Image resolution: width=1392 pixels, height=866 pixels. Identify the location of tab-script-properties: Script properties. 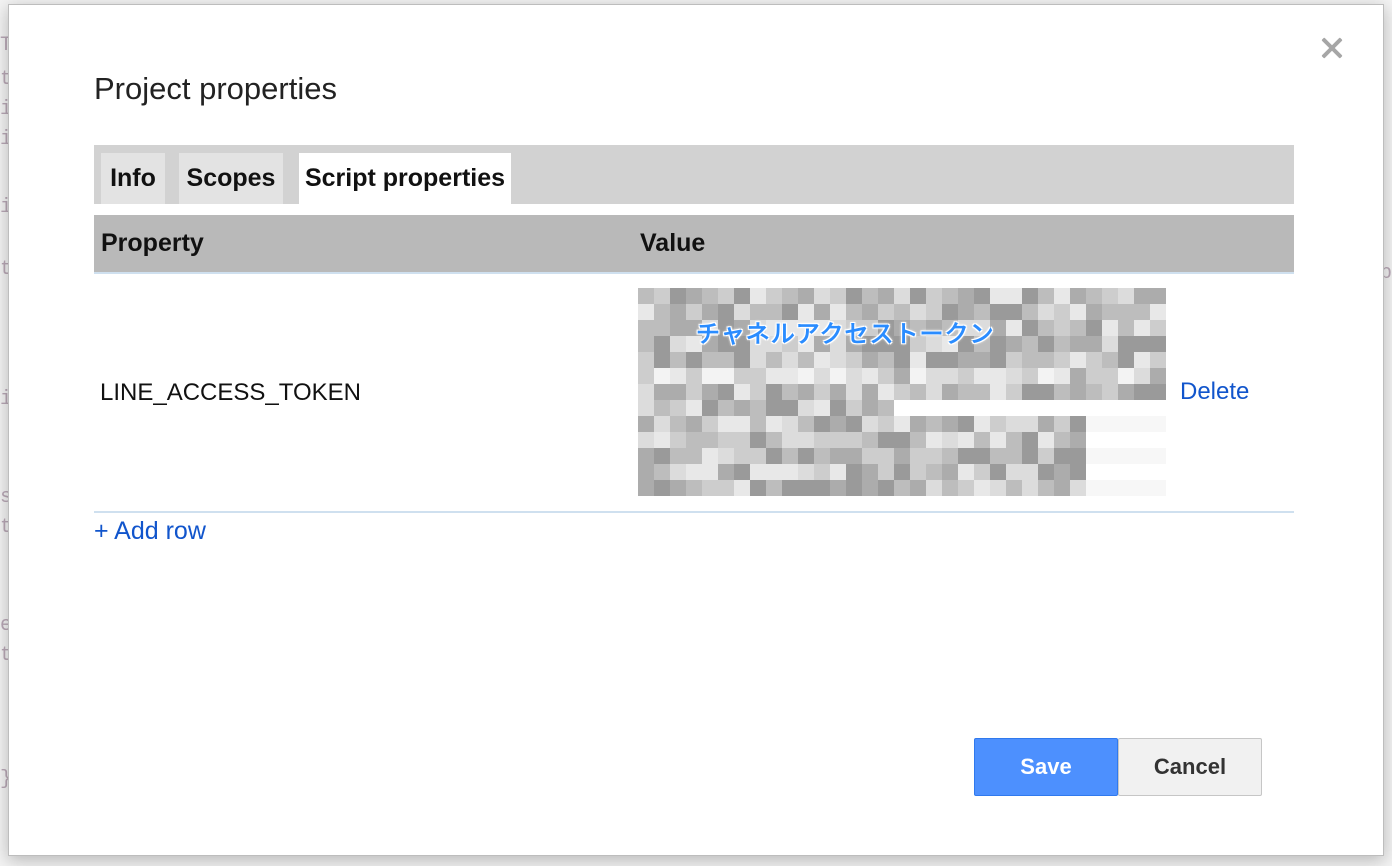
(405, 178).